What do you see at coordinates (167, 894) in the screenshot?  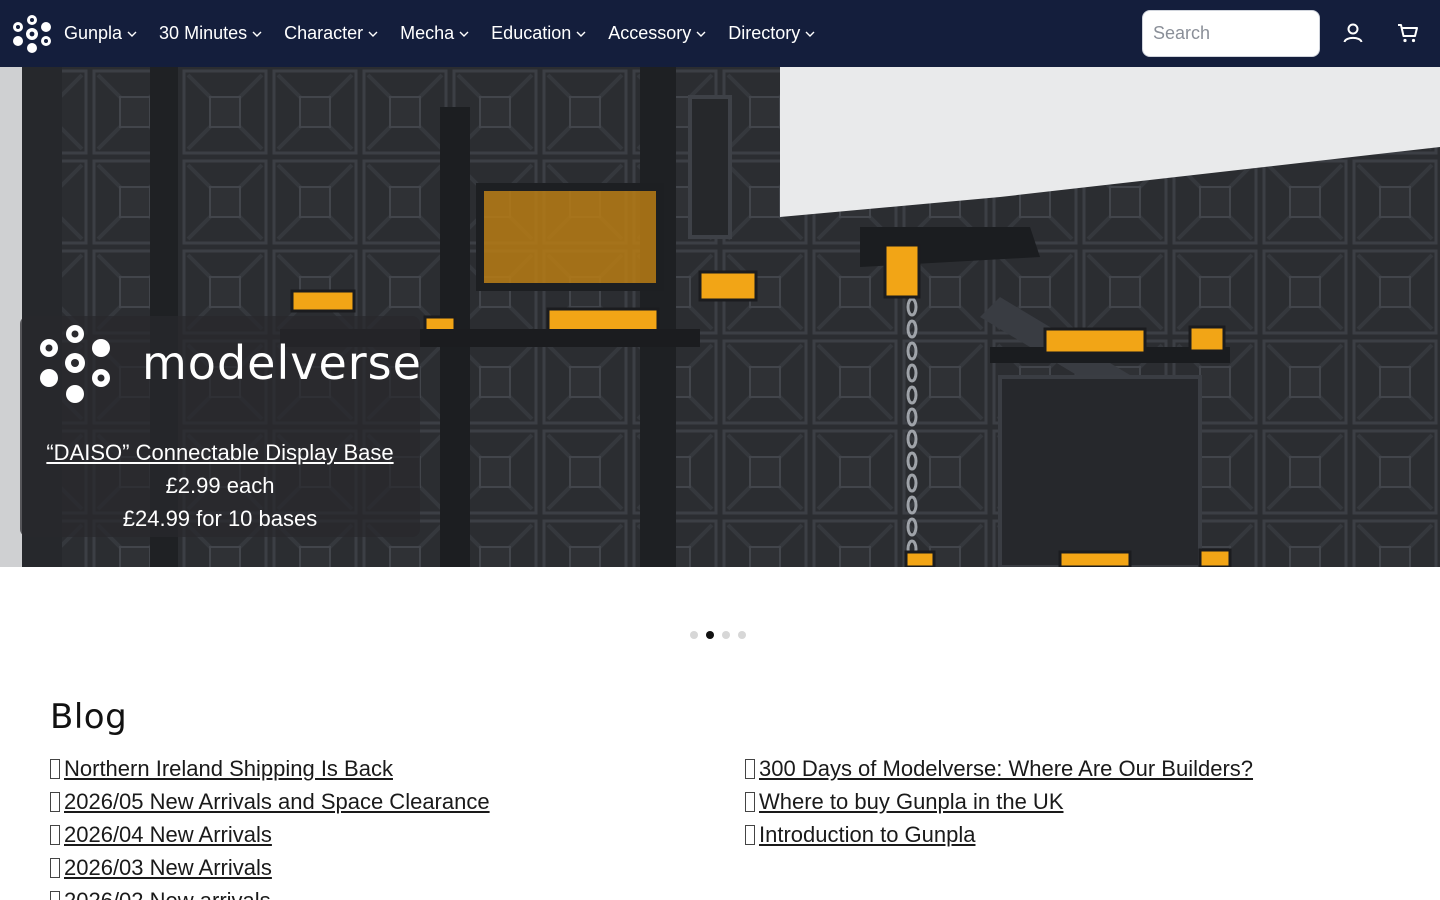 I see `blog-post-title: 2026/02 New arrivals` at bounding box center [167, 894].